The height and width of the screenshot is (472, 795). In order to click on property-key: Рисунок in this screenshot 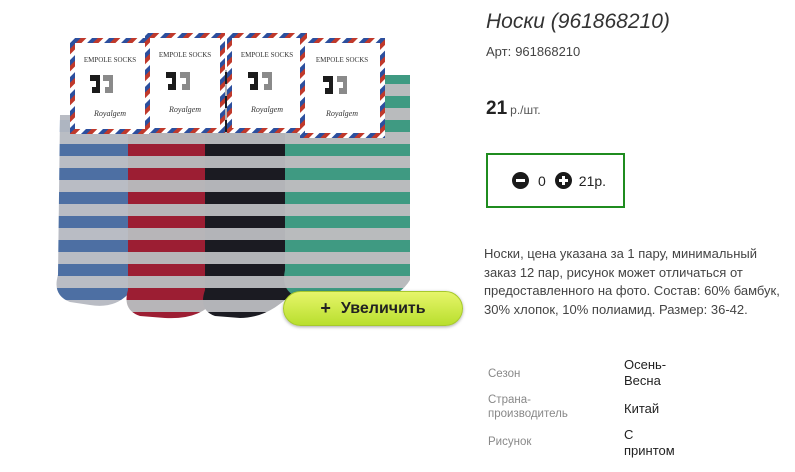, I will do `click(510, 442)`.